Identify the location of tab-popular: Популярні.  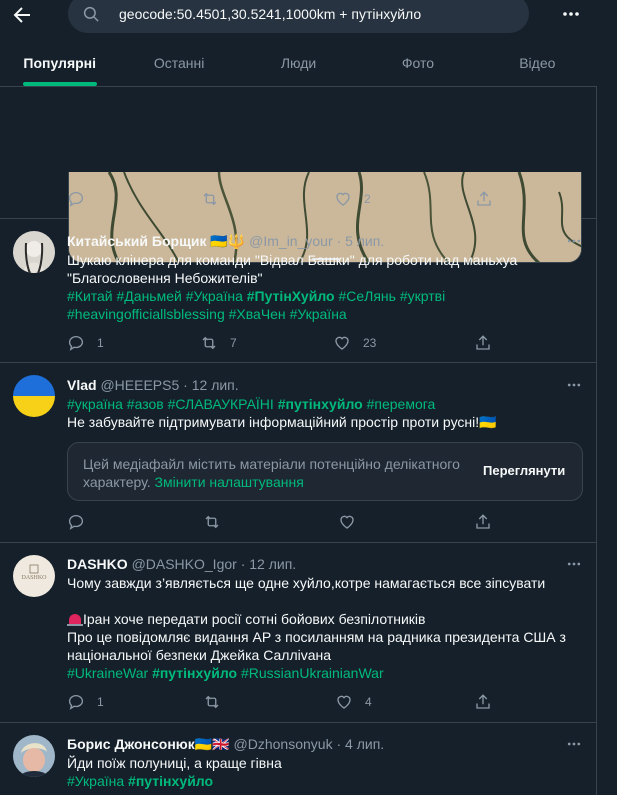
(59, 62).